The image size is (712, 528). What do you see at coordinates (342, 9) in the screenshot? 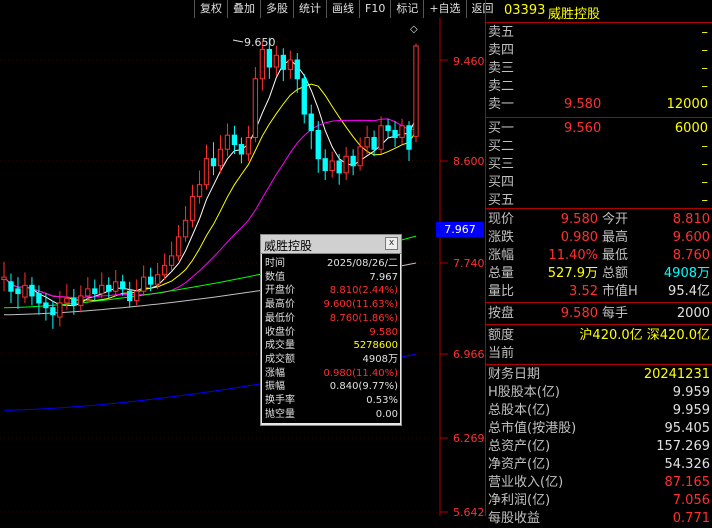
I see `toolbar-draw-line-button: 画线` at bounding box center [342, 9].